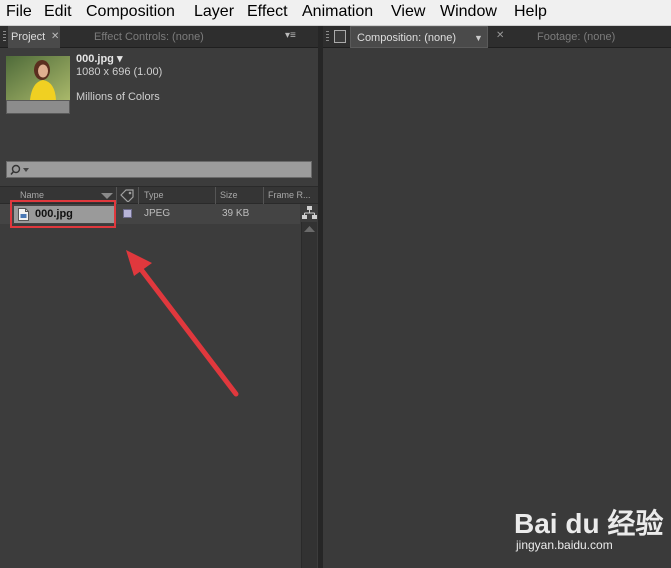 The image size is (671, 568). What do you see at coordinates (159, 169) in the screenshot?
I see `search-input` at bounding box center [159, 169].